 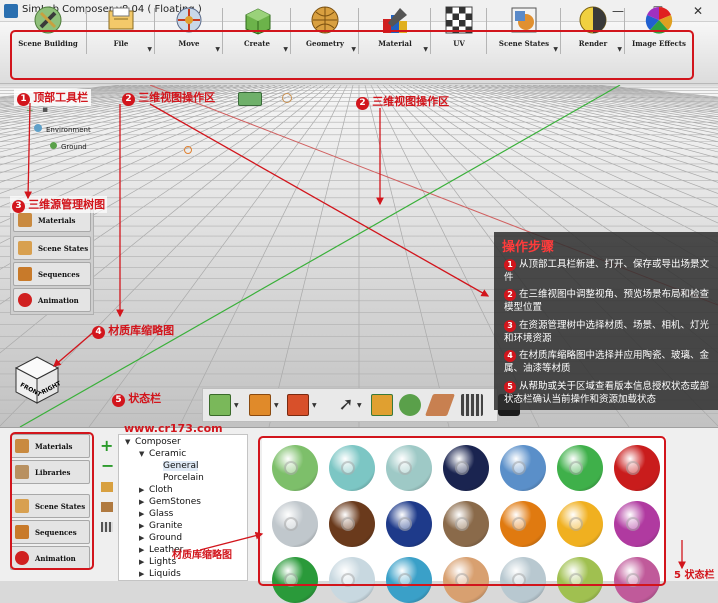 I want to click on library-tree-item: ▶ Lights, so click(x=157, y=562).